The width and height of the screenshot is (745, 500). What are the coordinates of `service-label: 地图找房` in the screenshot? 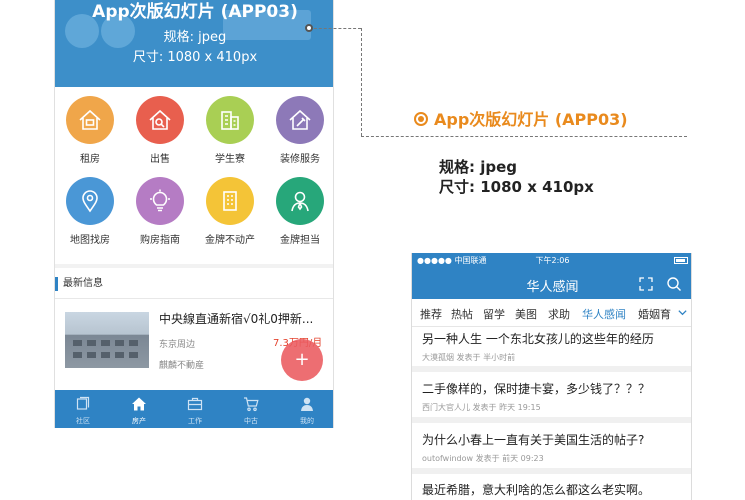 It's located at (90, 240).